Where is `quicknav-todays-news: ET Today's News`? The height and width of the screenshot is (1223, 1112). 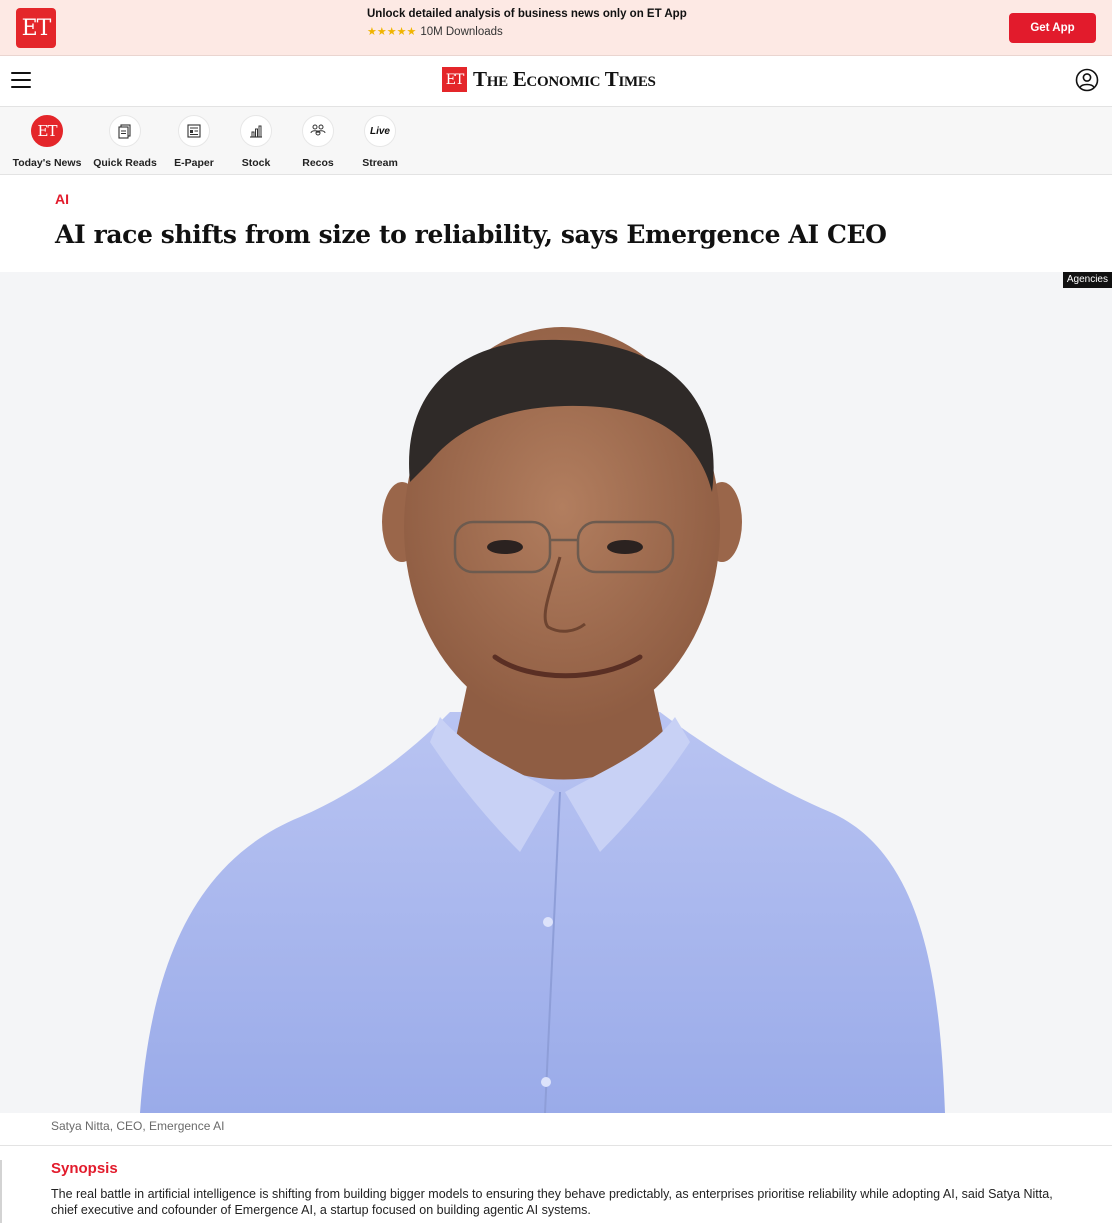 quicknav-todays-news: ET Today's News is located at coordinates (47, 142).